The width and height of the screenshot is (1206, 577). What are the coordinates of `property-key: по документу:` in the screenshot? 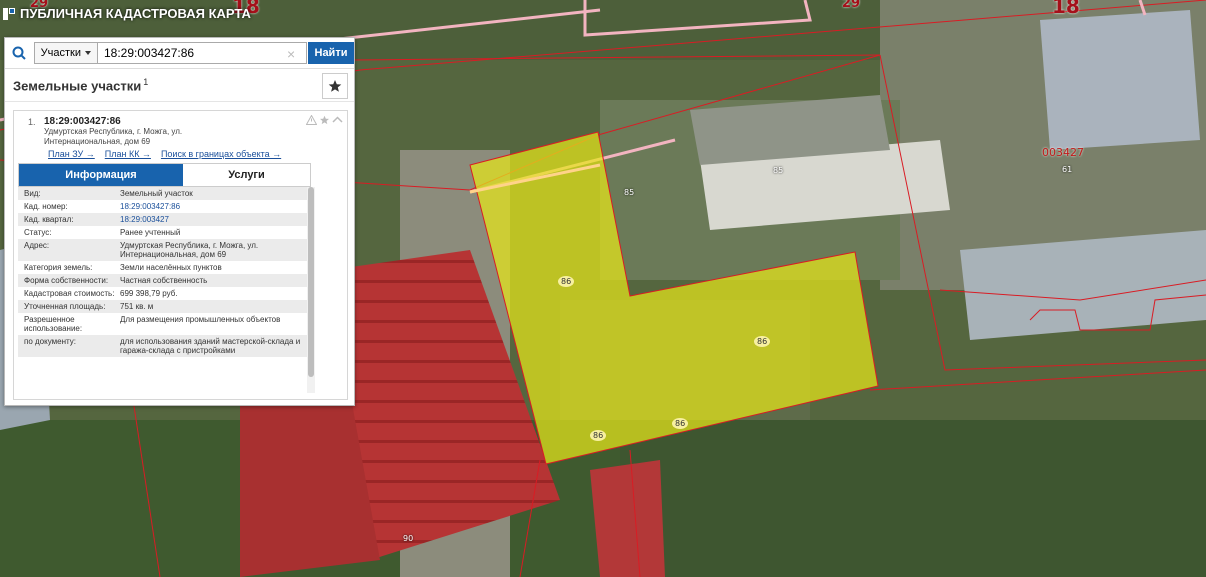 It's located at (50, 341).